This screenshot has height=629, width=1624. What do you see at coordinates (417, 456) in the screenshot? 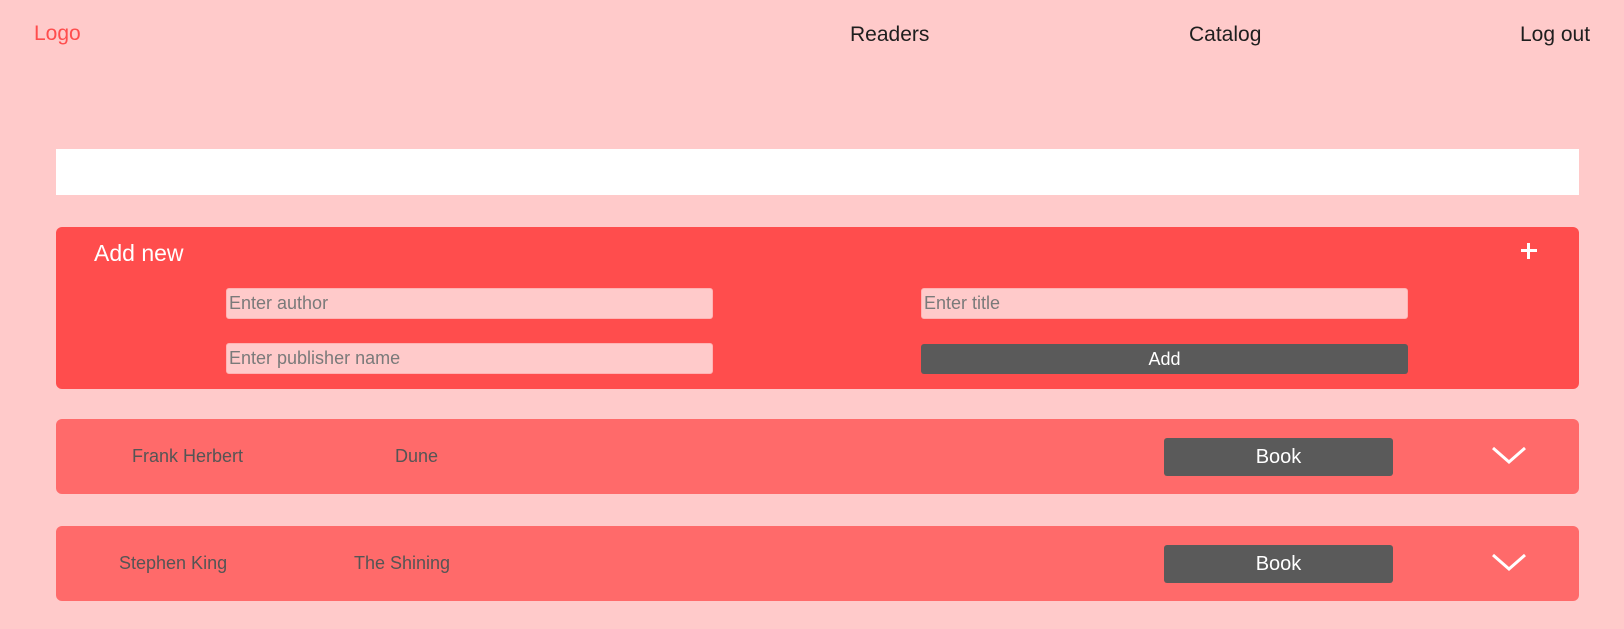
I see `book-title: Dune` at bounding box center [417, 456].